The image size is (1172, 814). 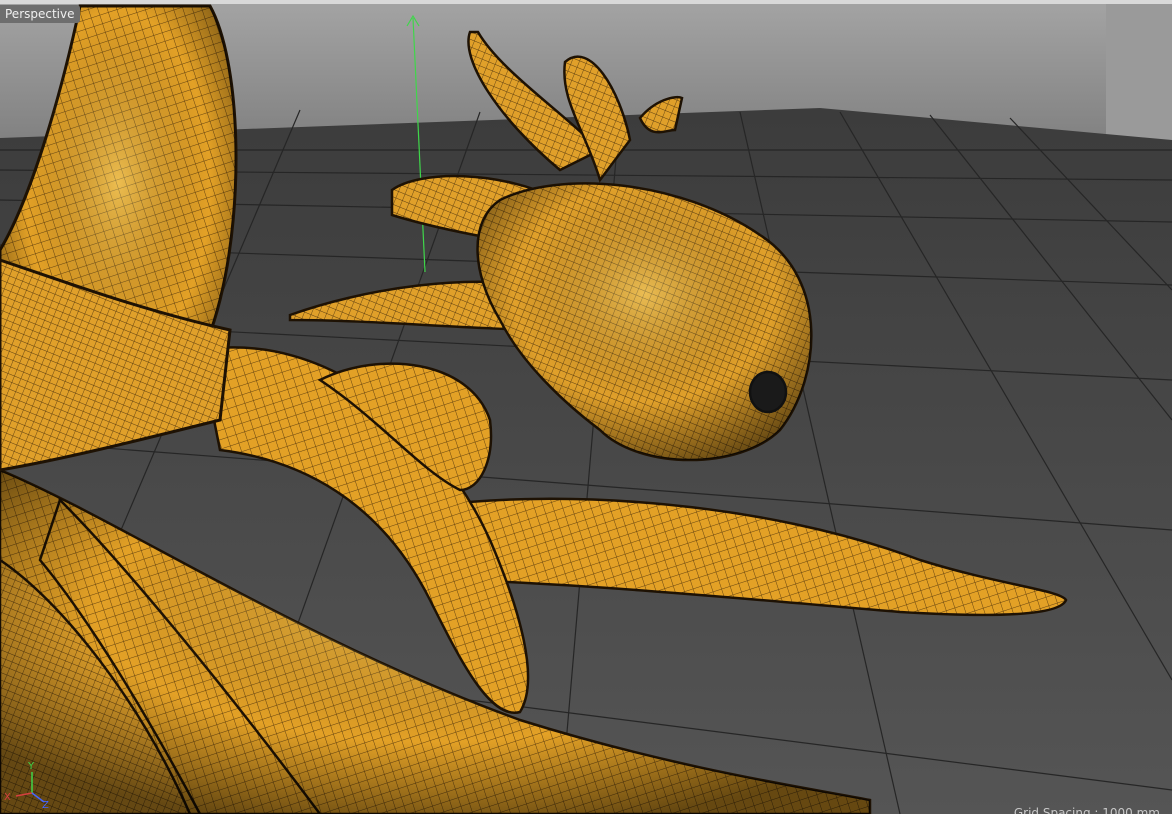 I want to click on backdrop-right-panel, so click(x=1139, y=79).